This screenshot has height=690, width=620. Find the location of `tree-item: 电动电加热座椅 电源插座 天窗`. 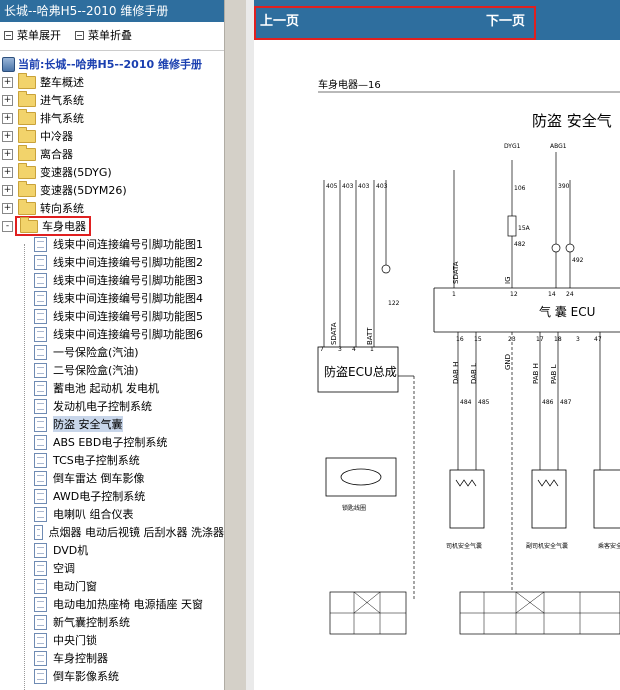

tree-item: 电动电加热座椅 电源插座 天窗 is located at coordinates (112, 604).